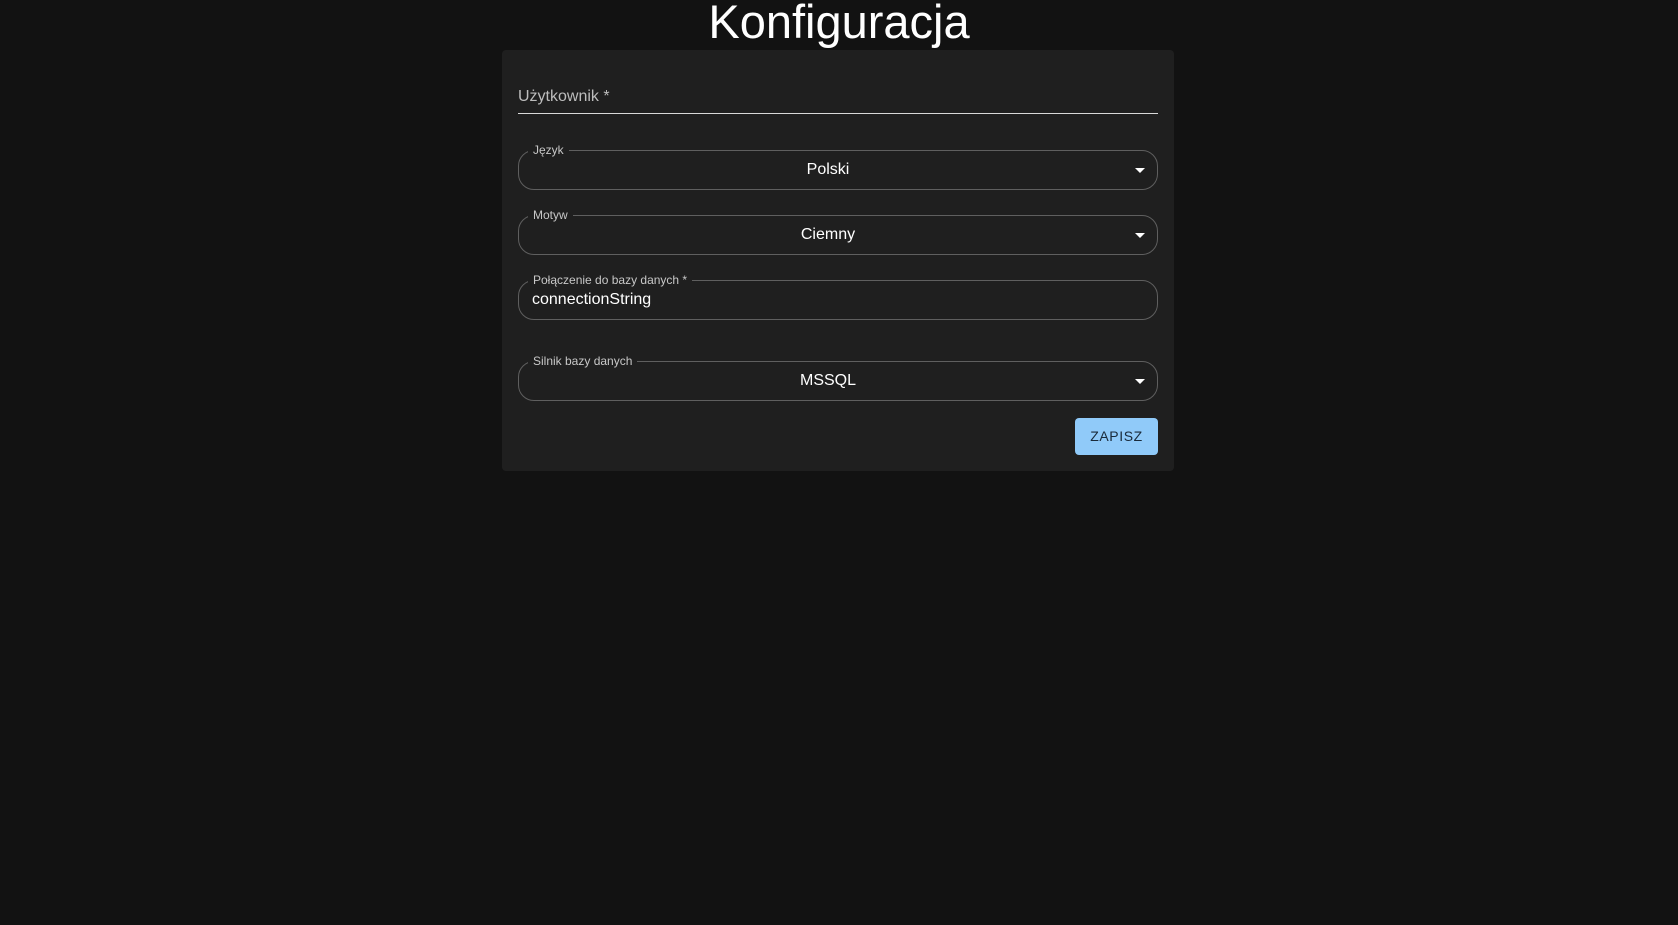 The image size is (1678, 925). I want to click on language-select: Język Polski, so click(838, 166).